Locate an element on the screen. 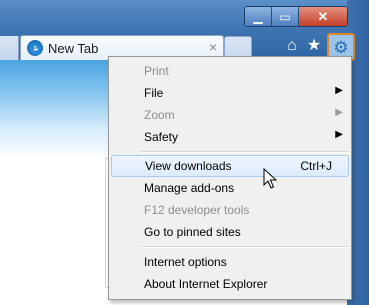  menu-item-zoom: Zoom ▶ is located at coordinates (230, 115).